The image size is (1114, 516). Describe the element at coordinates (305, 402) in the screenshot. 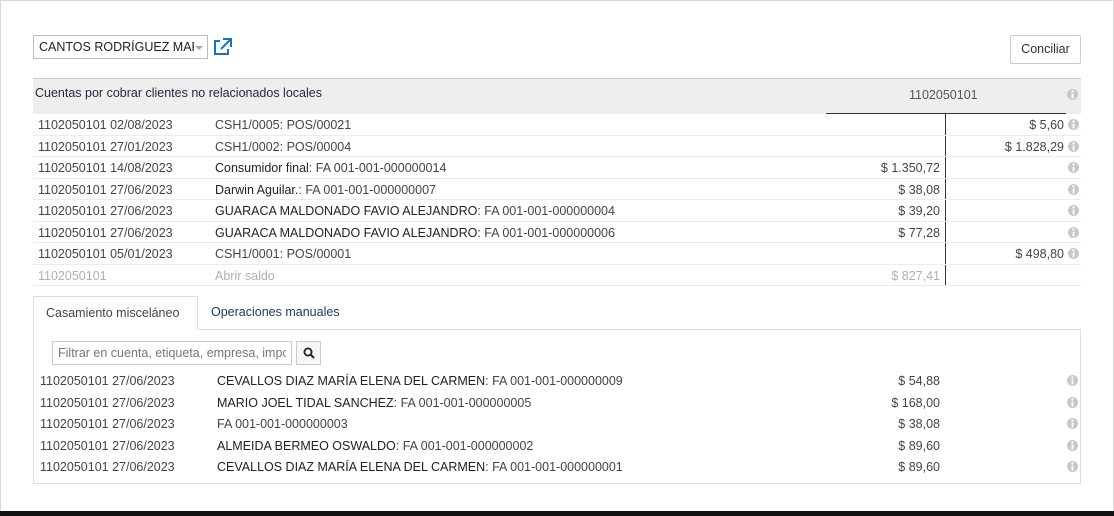

I see `row-partner: MARIO JOEL TIDAL SANCHEZ` at that location.